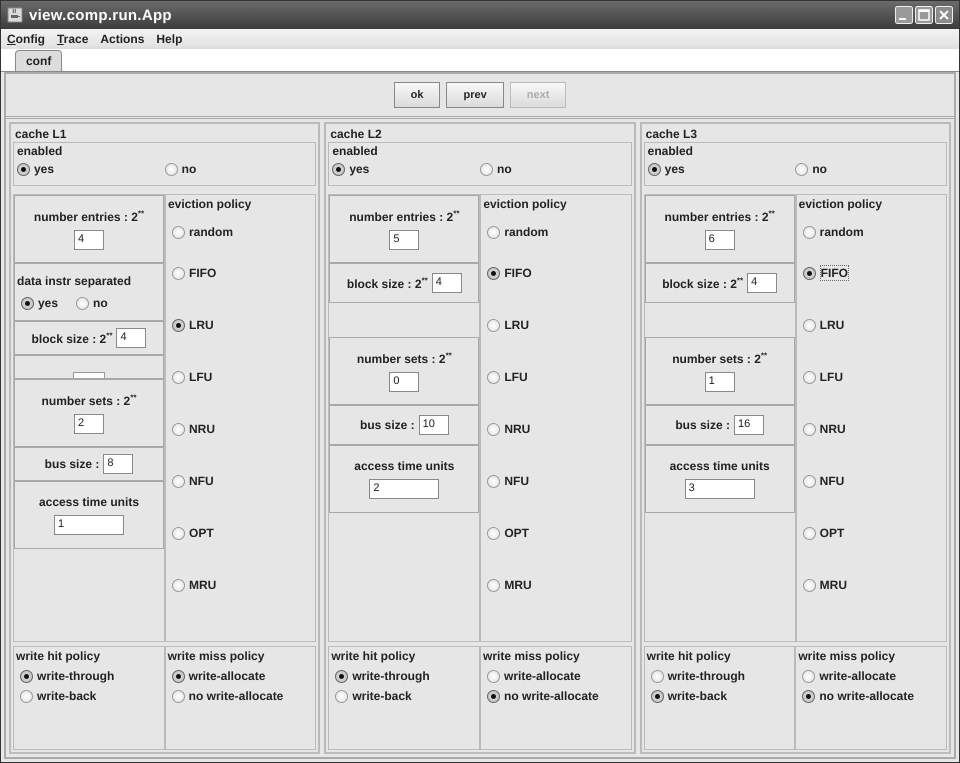 The width and height of the screenshot is (960, 763). I want to click on input-field: 0, so click(404, 382).